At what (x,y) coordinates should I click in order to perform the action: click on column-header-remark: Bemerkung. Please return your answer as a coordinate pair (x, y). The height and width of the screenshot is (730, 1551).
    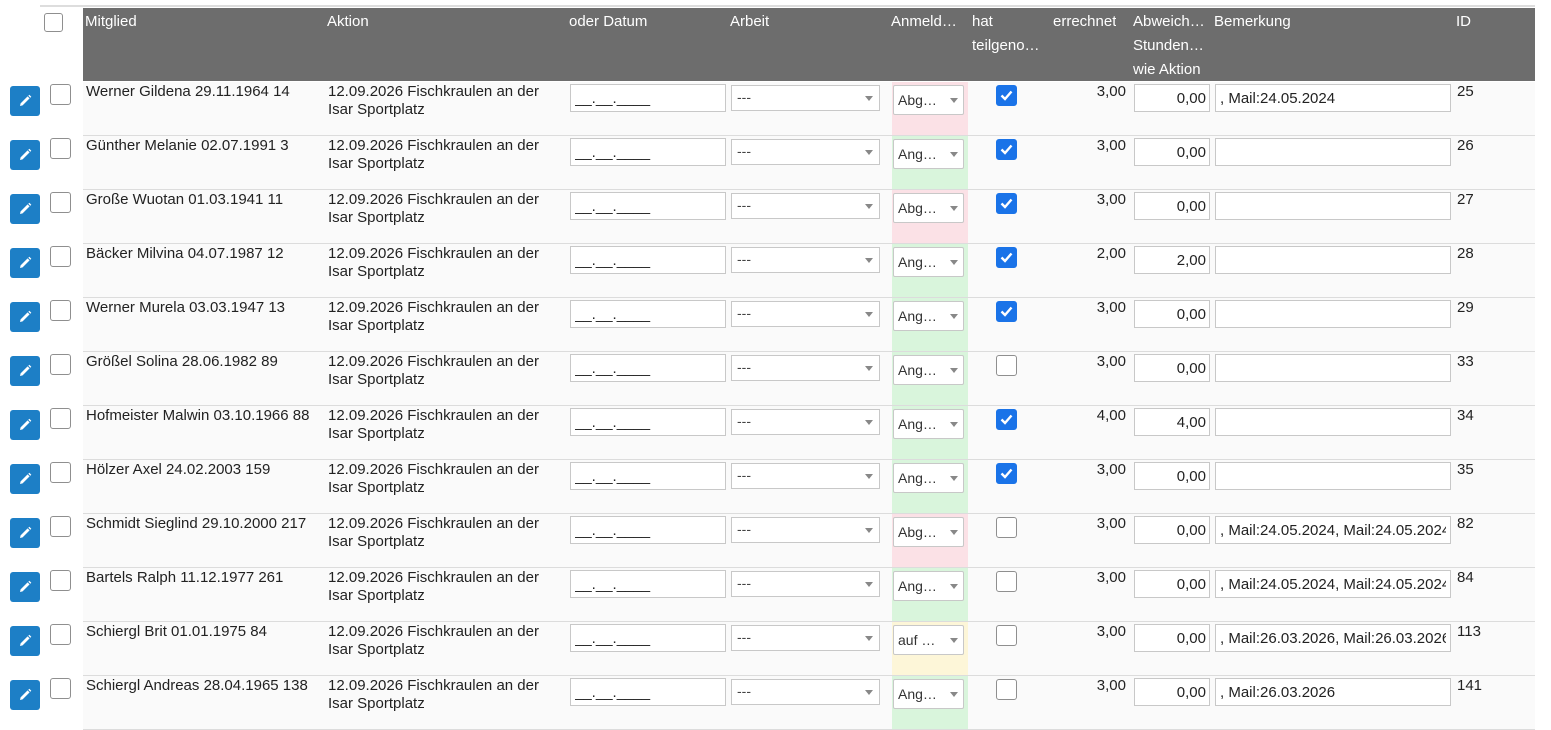
    Looking at the image, I should click on (1252, 22).